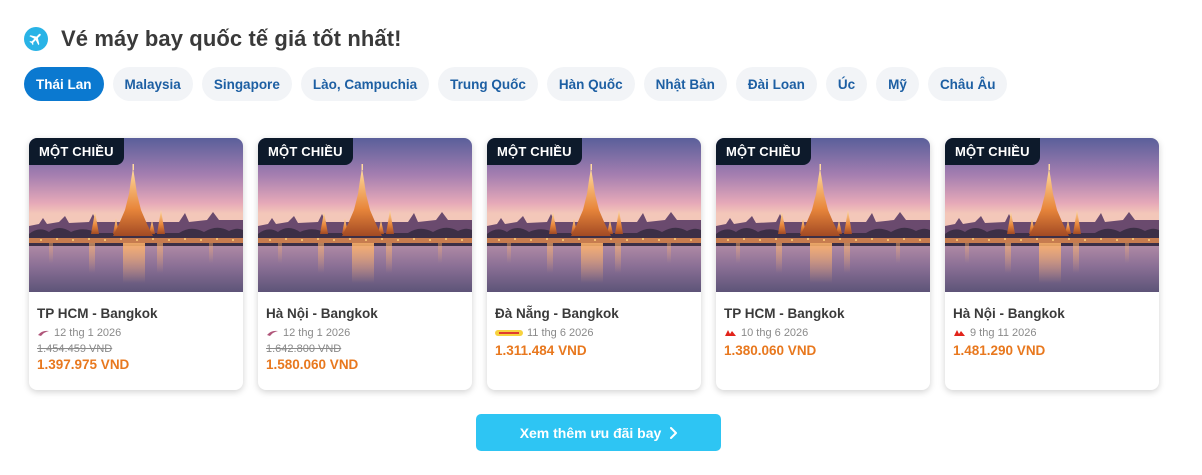 This screenshot has height=475, width=1202. Describe the element at coordinates (304, 349) in the screenshot. I see `original-price: 1.642.800 VND` at that location.